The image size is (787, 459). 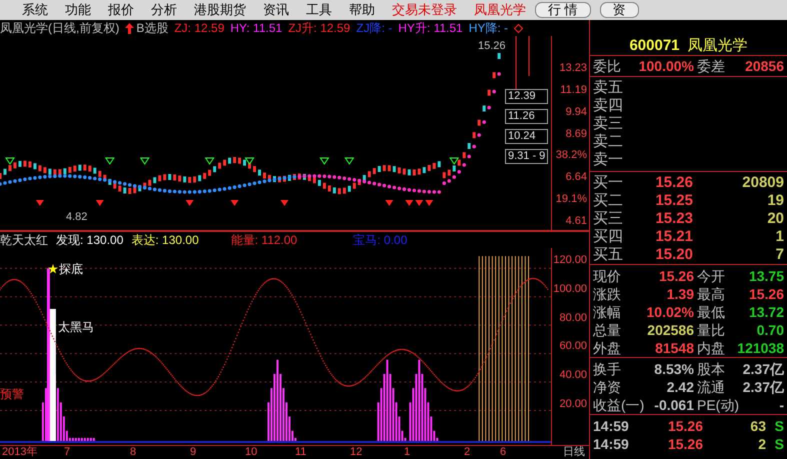 I want to click on fundamental-value: -, so click(x=781, y=405).